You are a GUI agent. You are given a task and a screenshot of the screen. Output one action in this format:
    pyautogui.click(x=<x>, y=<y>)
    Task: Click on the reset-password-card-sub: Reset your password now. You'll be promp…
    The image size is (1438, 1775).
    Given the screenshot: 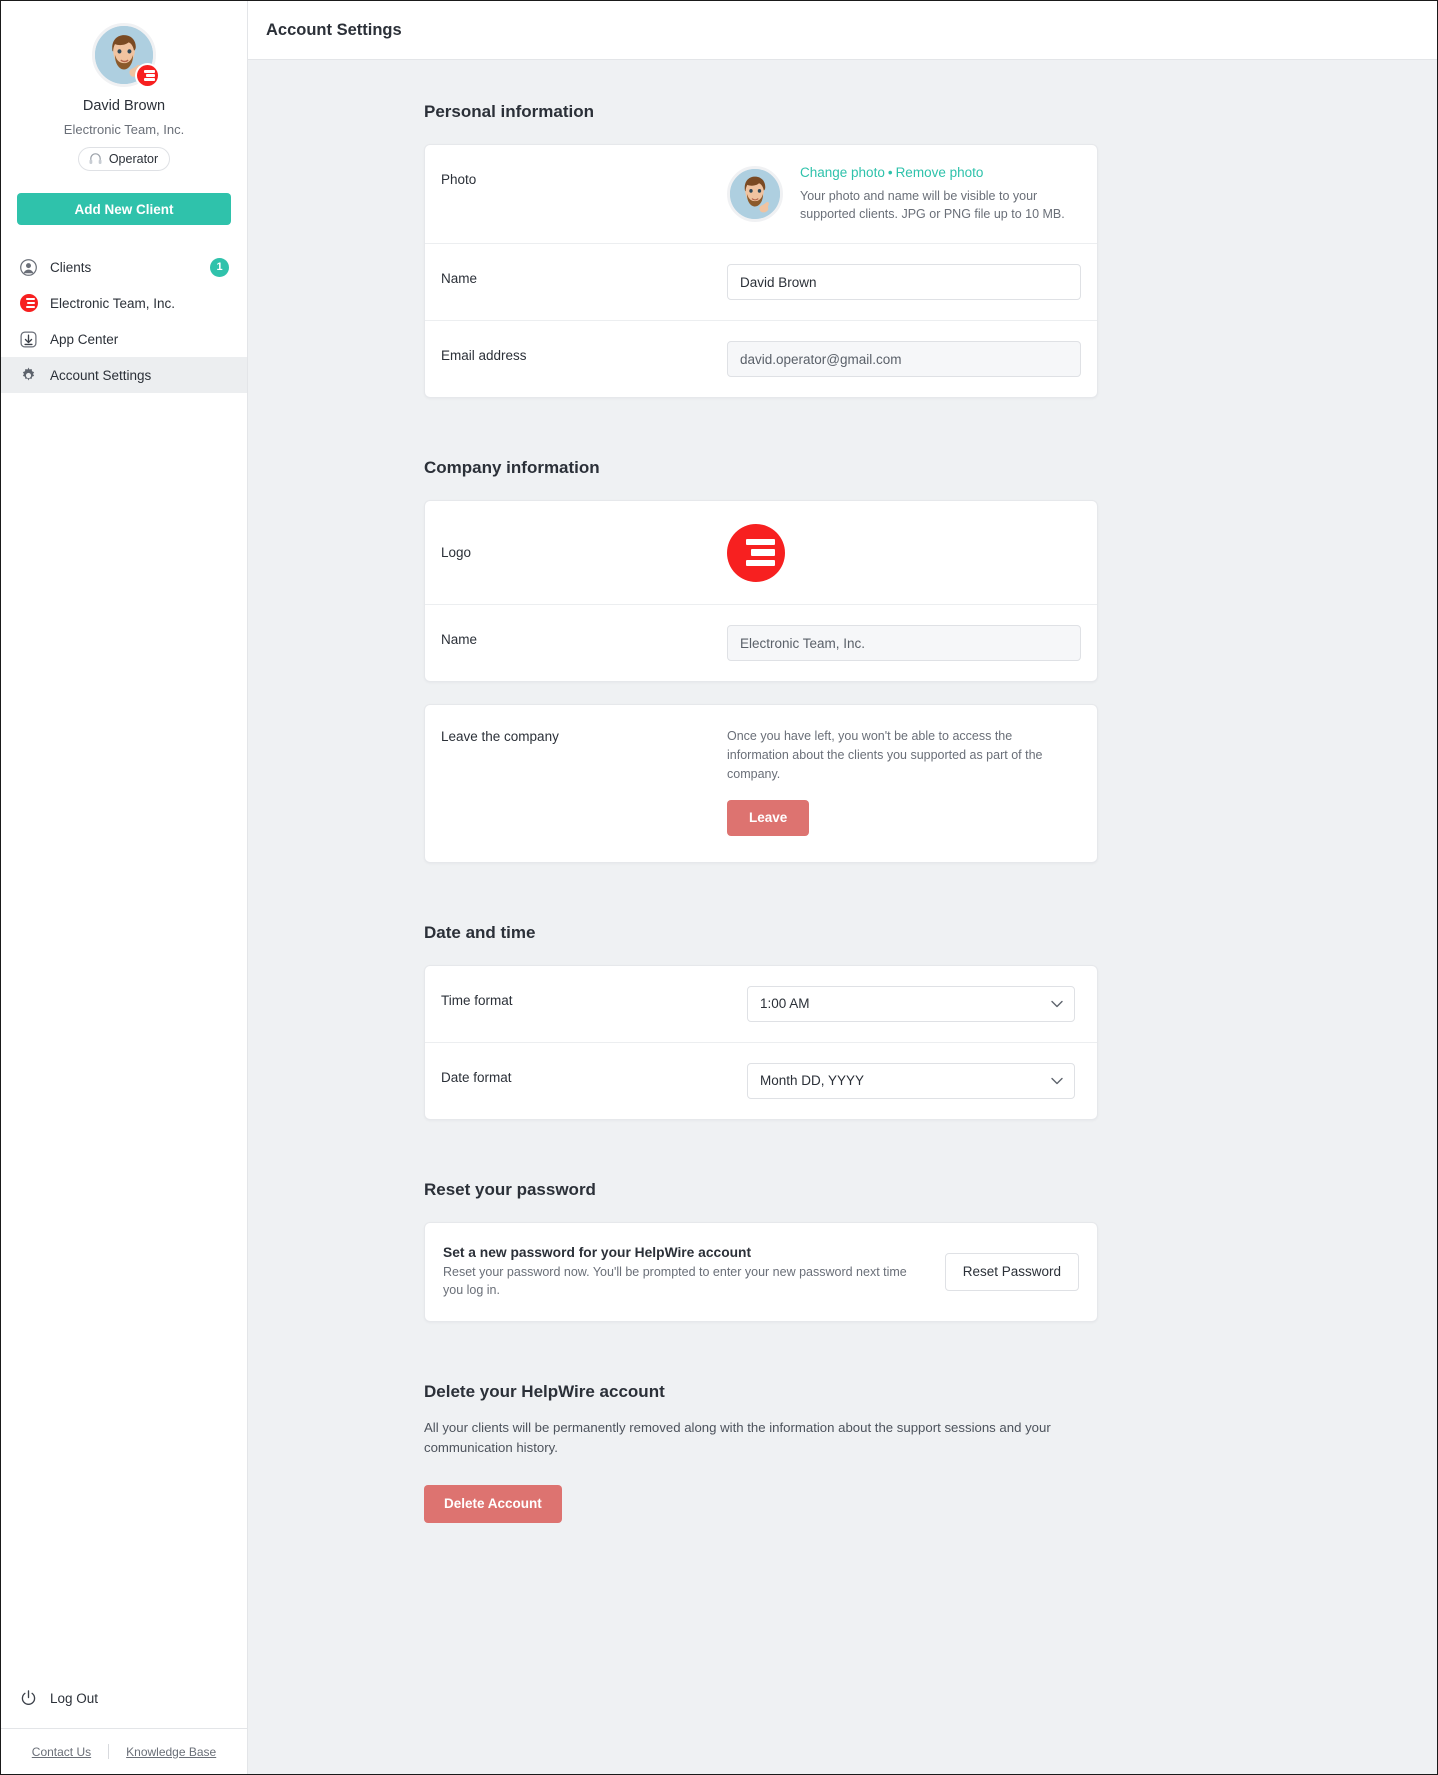 What is the action you would take?
    pyautogui.click(x=675, y=1280)
    